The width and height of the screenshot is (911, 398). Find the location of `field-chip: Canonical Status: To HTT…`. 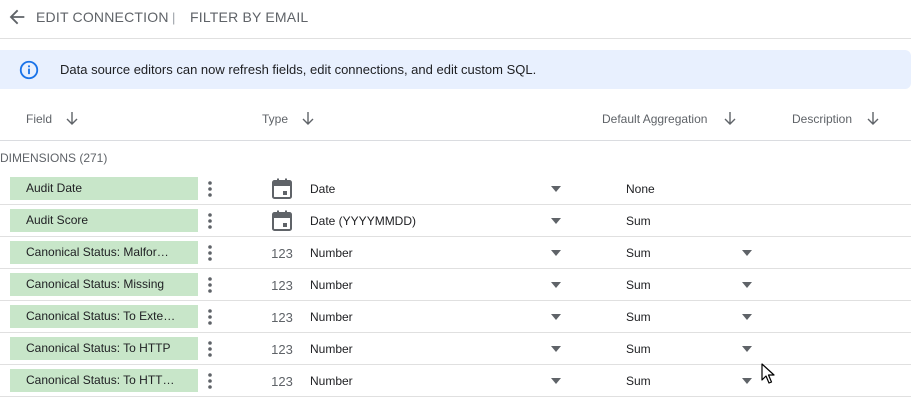

field-chip: Canonical Status: To HTT… is located at coordinates (104, 380).